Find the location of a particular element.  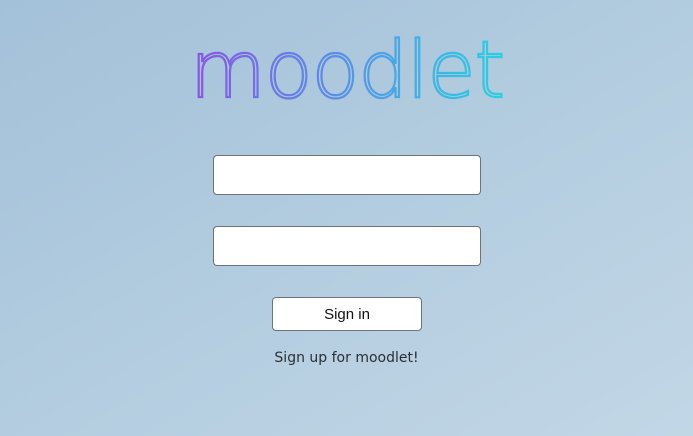

sign-up-link: Sign up for moodlet! is located at coordinates (346, 358).